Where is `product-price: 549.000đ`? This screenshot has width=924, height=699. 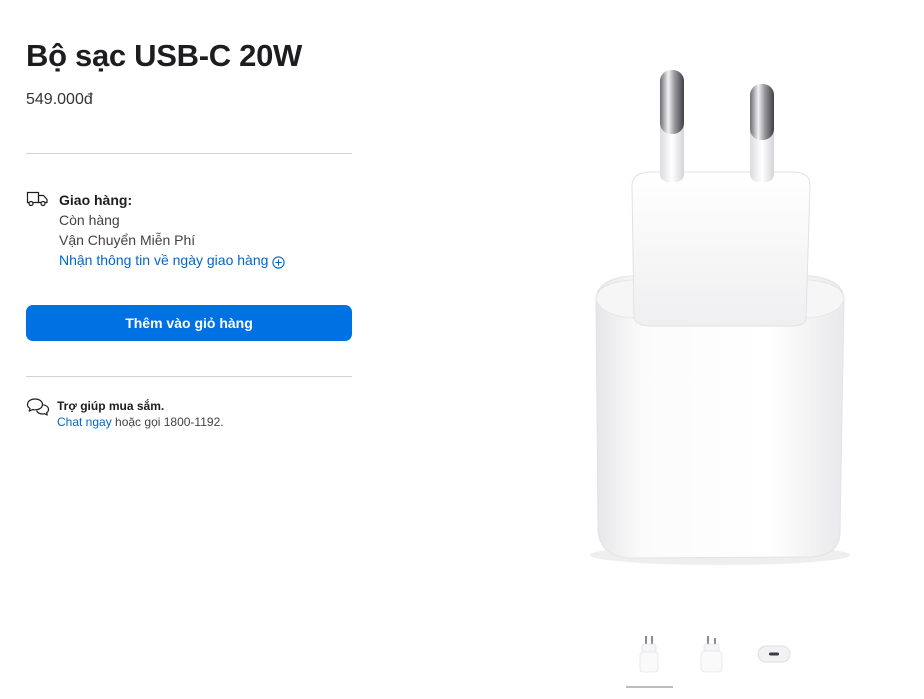 product-price: 549.000đ is located at coordinates (59, 99).